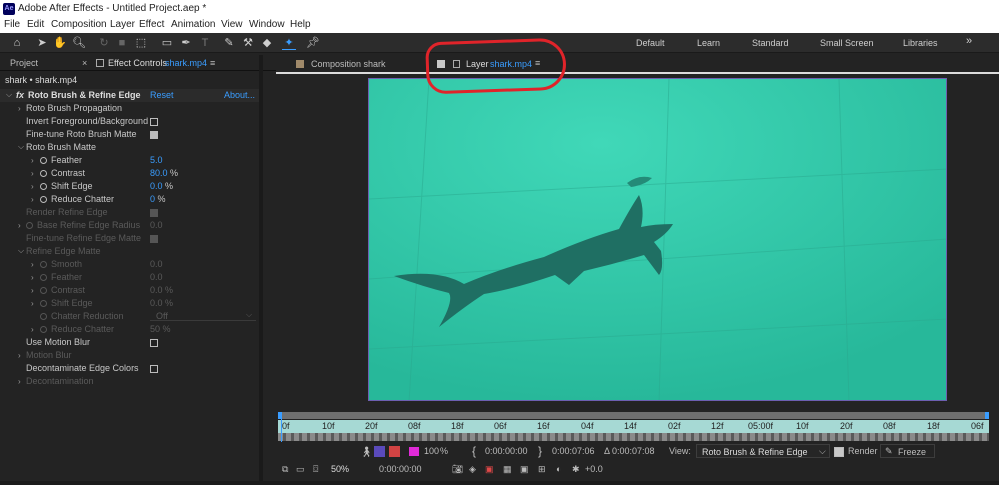  I want to click on menu-effect: Effect, so click(151, 24).